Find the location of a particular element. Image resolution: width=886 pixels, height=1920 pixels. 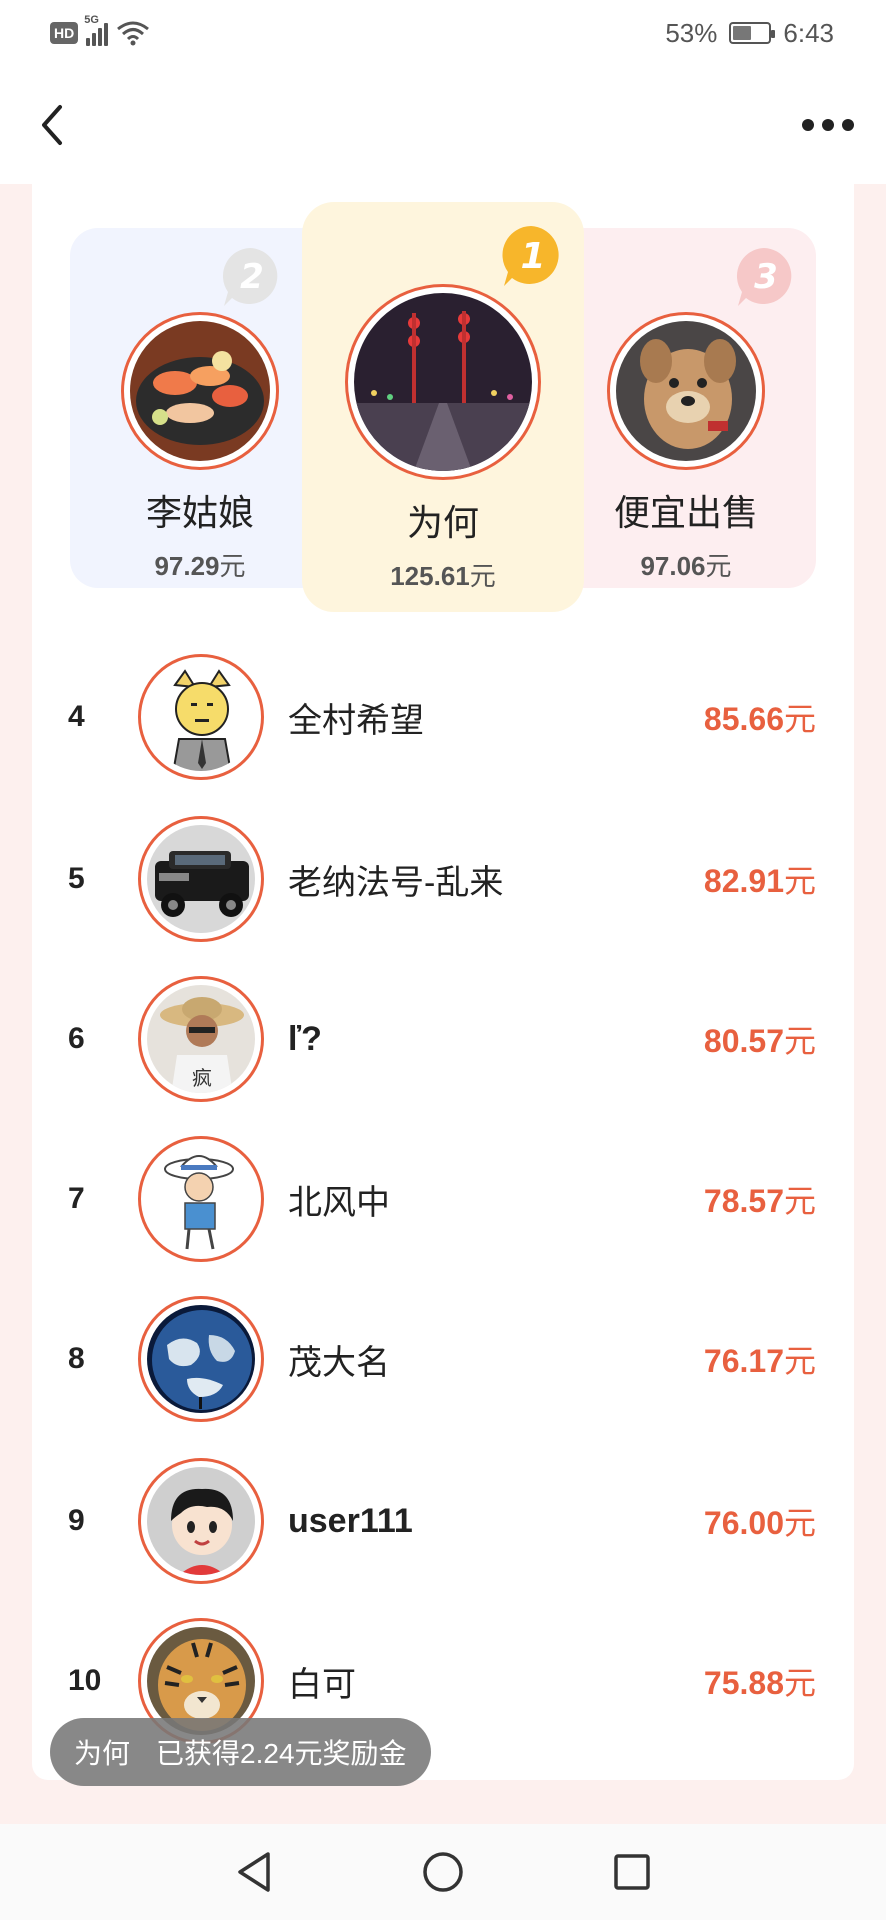

podium-second-amount: 97.29元 is located at coordinates (200, 566).